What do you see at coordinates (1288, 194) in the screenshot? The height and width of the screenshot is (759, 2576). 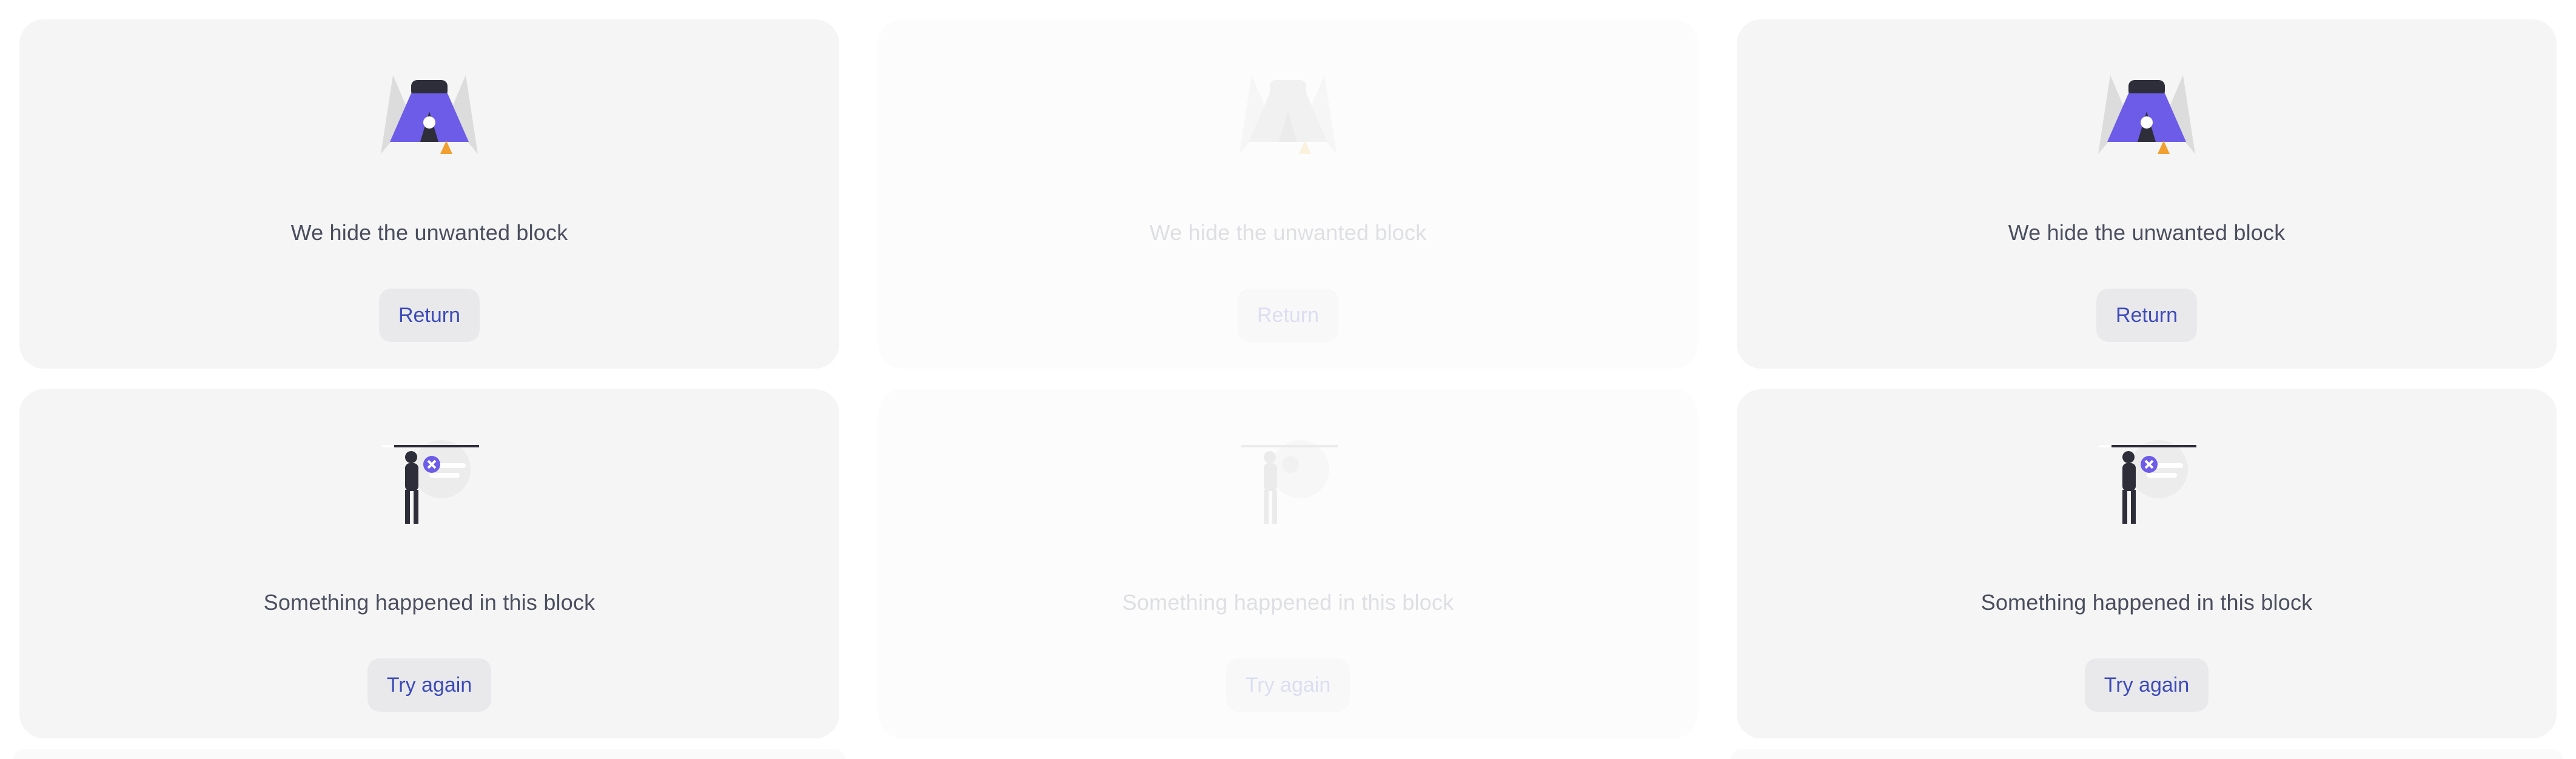 I see `hidden-block-card-disabled: We hide the unwanted block Return` at bounding box center [1288, 194].